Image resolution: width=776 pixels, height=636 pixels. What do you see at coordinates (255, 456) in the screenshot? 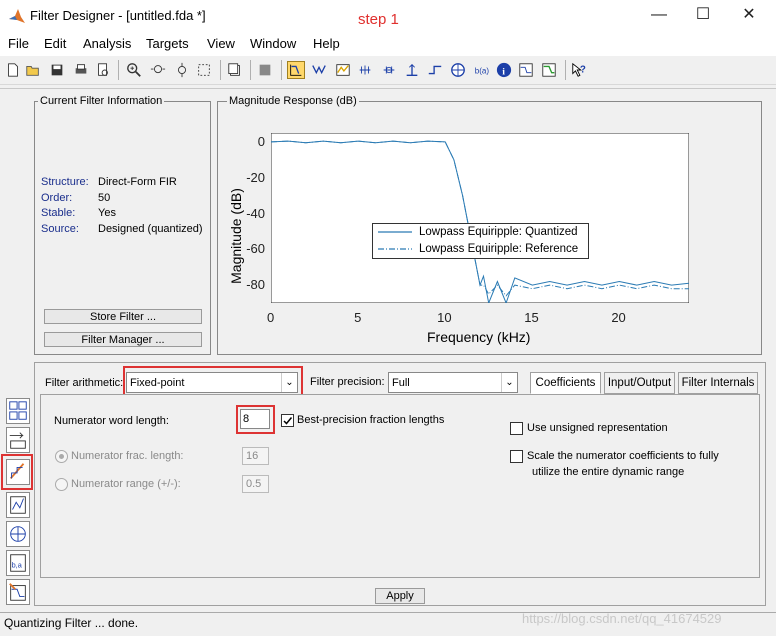
I see `numerator-frac-length-input: 16` at bounding box center [255, 456].